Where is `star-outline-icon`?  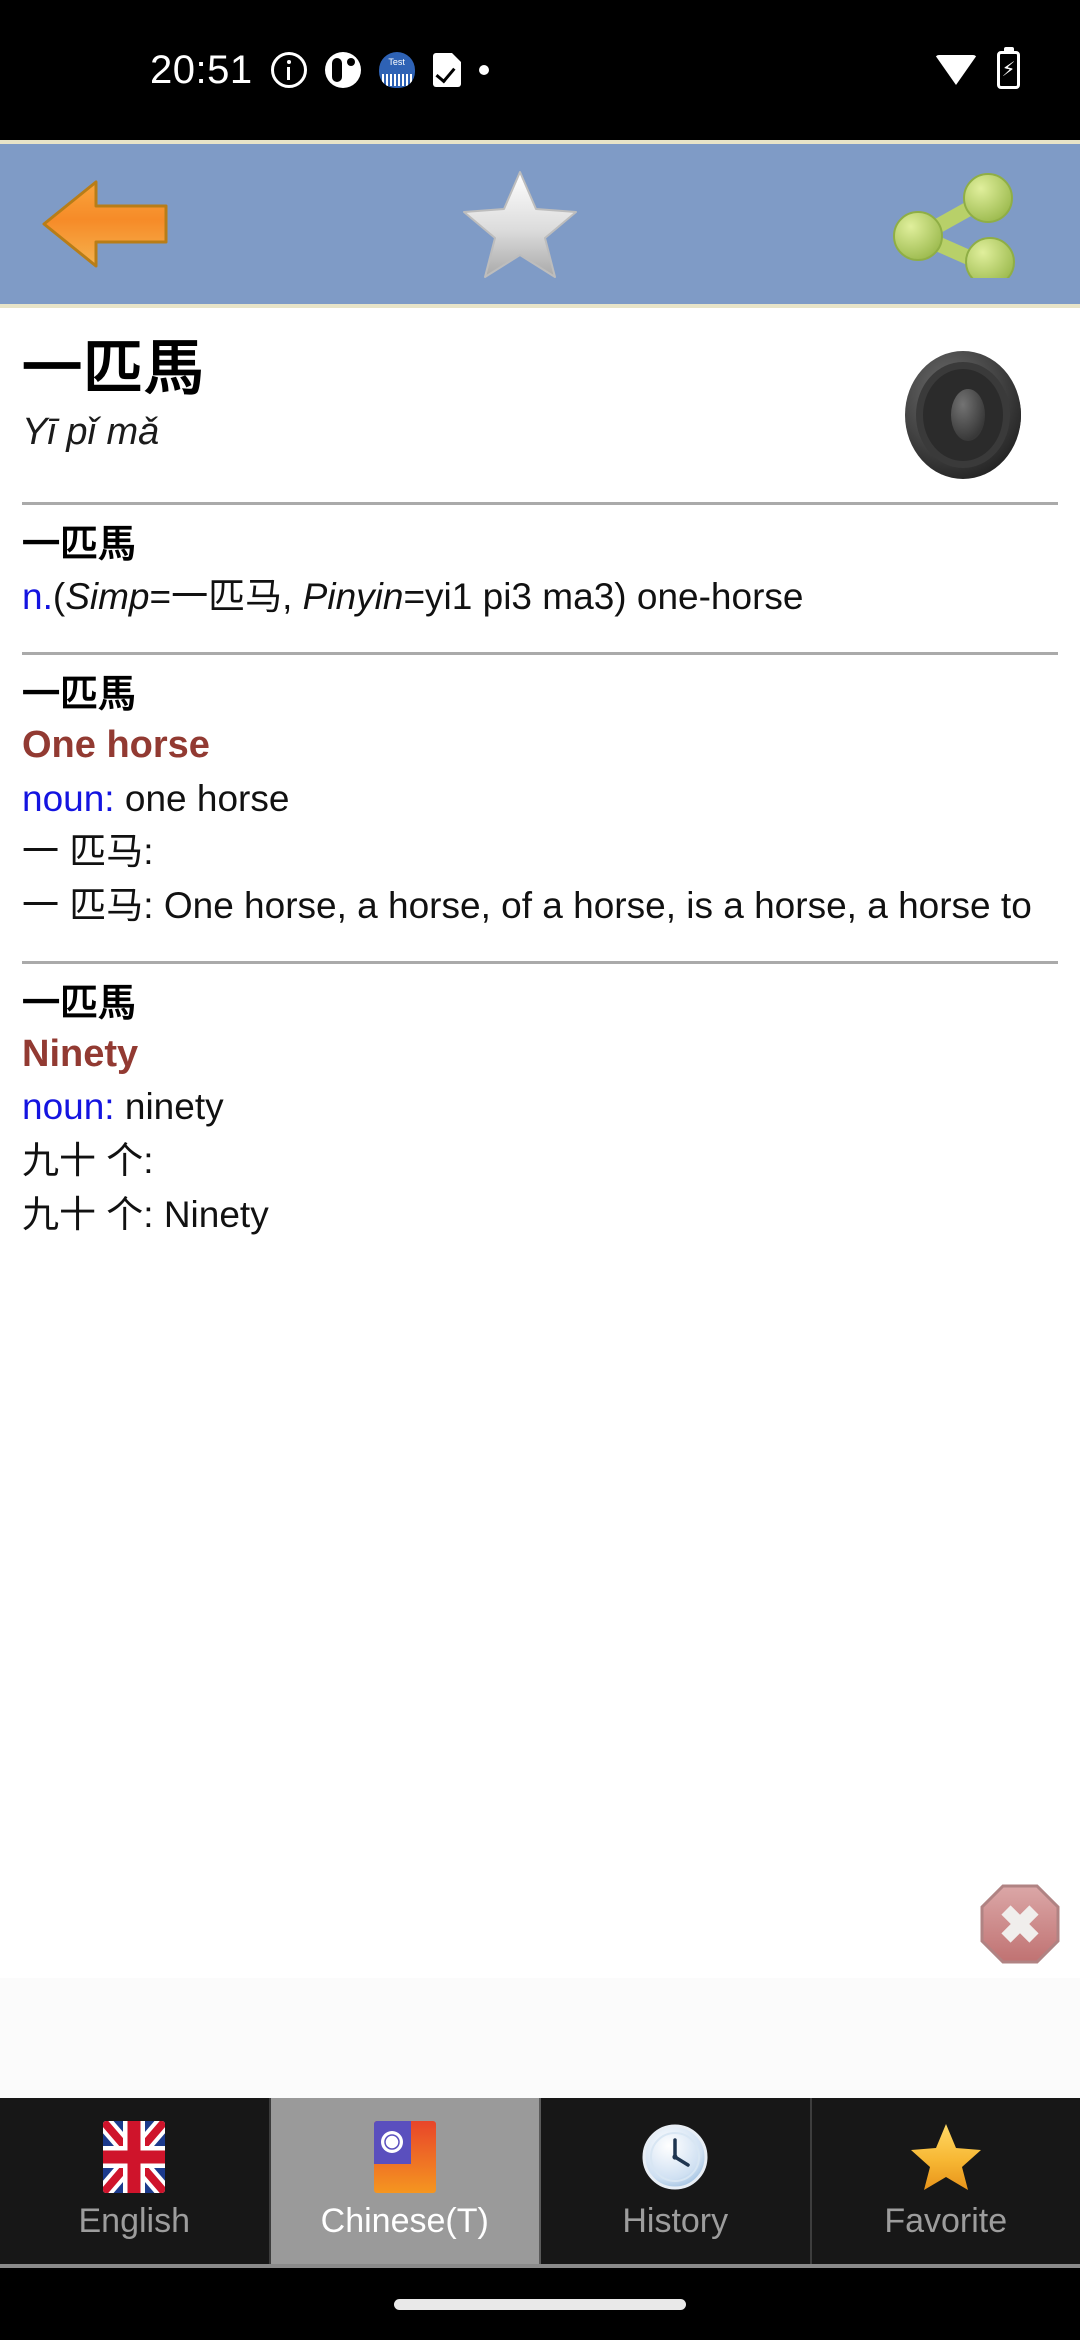
star-outline-icon is located at coordinates (520, 224).